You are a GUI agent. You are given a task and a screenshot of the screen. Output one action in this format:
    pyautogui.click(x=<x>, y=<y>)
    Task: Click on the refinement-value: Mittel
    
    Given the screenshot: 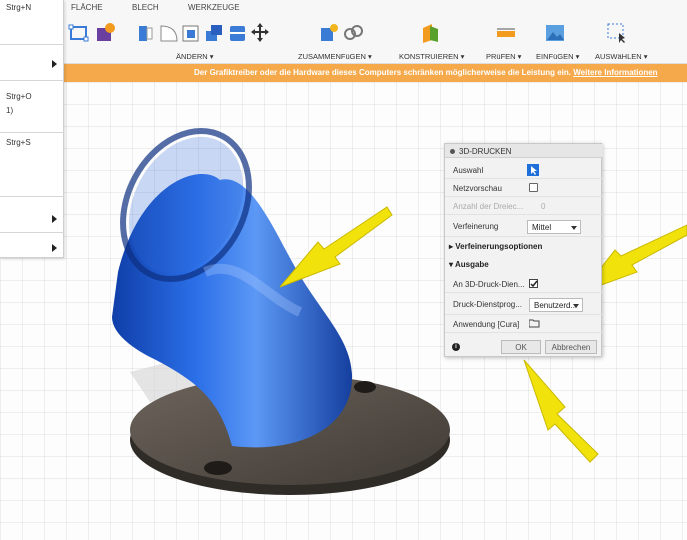 What is the action you would take?
    pyautogui.click(x=542, y=227)
    